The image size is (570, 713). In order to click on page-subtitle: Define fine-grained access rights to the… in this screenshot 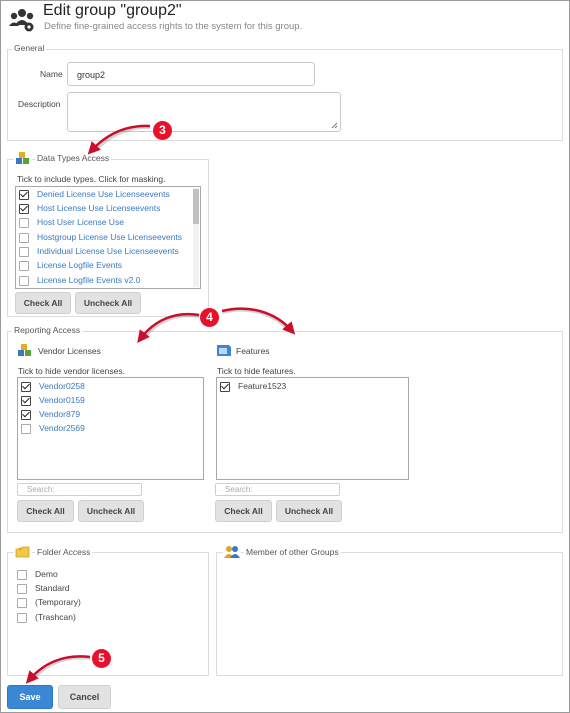, I will do `click(173, 26)`.